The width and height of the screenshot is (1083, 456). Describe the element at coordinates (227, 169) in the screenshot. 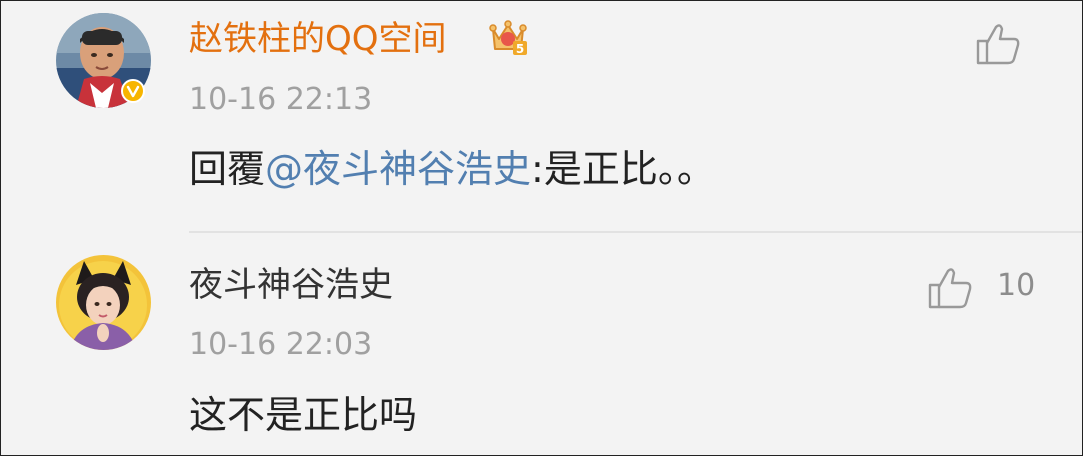

I see `reply-prefix: 回覆` at that location.